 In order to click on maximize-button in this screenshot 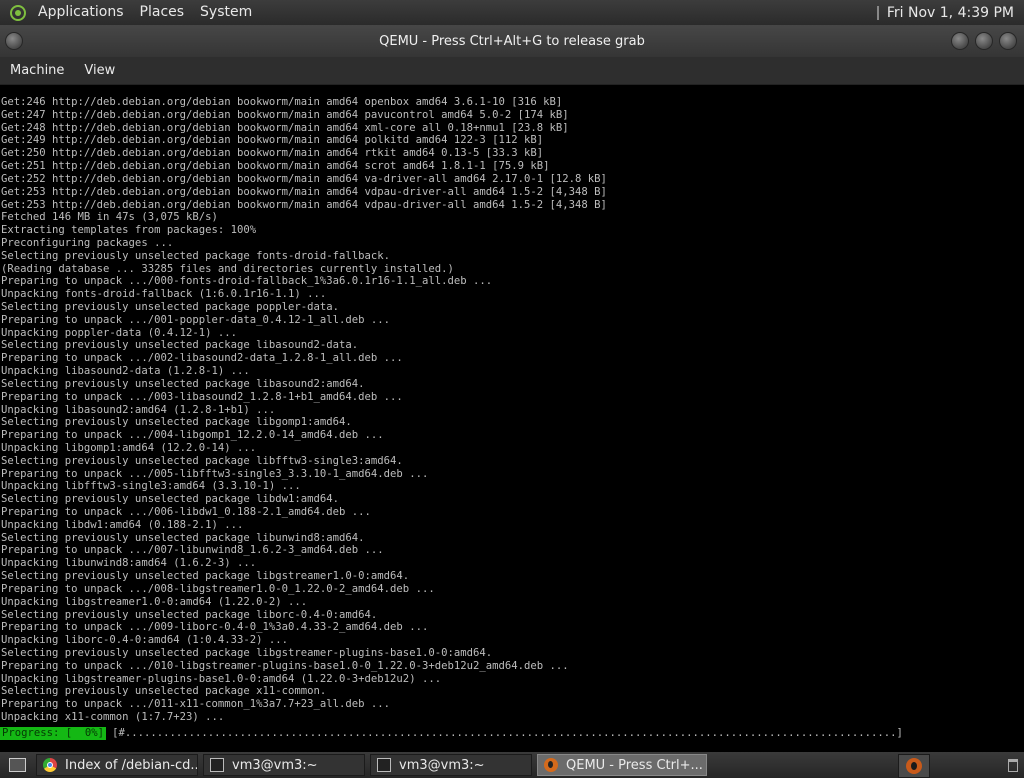, I will do `click(984, 41)`.